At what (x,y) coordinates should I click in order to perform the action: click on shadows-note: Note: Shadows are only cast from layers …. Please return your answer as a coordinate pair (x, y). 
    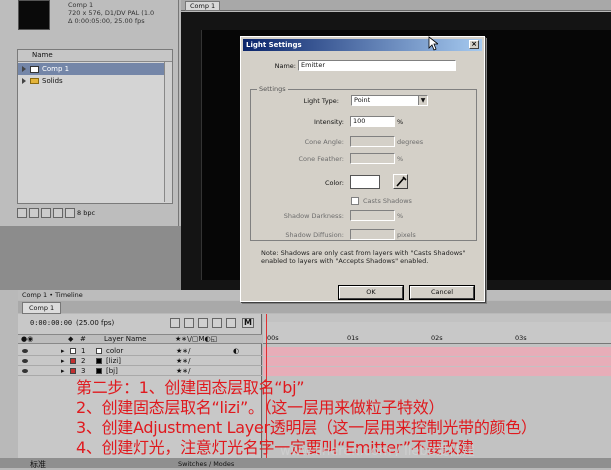
    Looking at the image, I should click on (363, 257).